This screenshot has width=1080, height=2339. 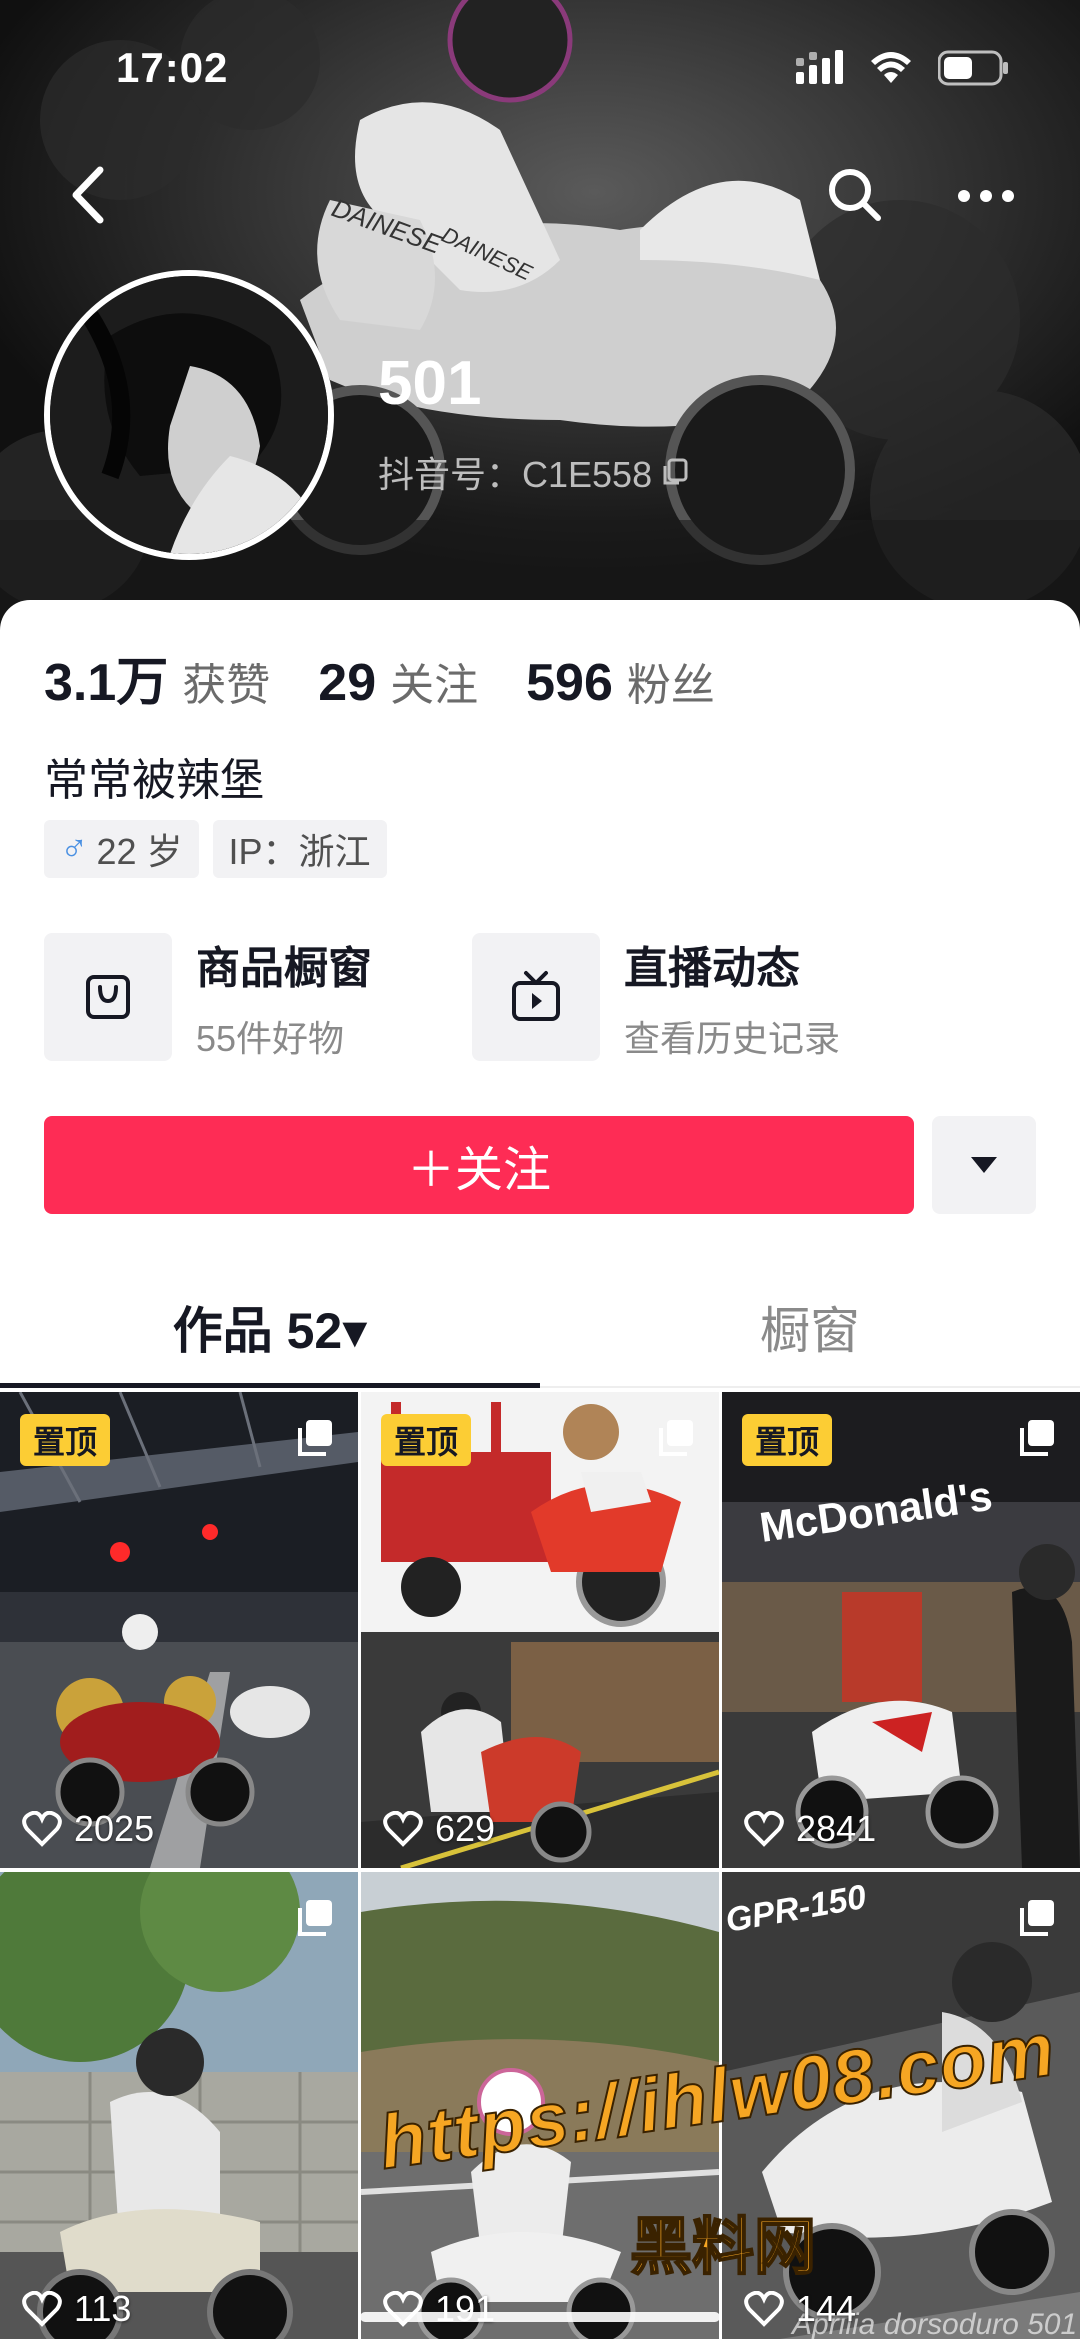 I want to click on profile-stats: 3.1万 获赞 29 关注 596 粉丝, so click(x=403, y=677).